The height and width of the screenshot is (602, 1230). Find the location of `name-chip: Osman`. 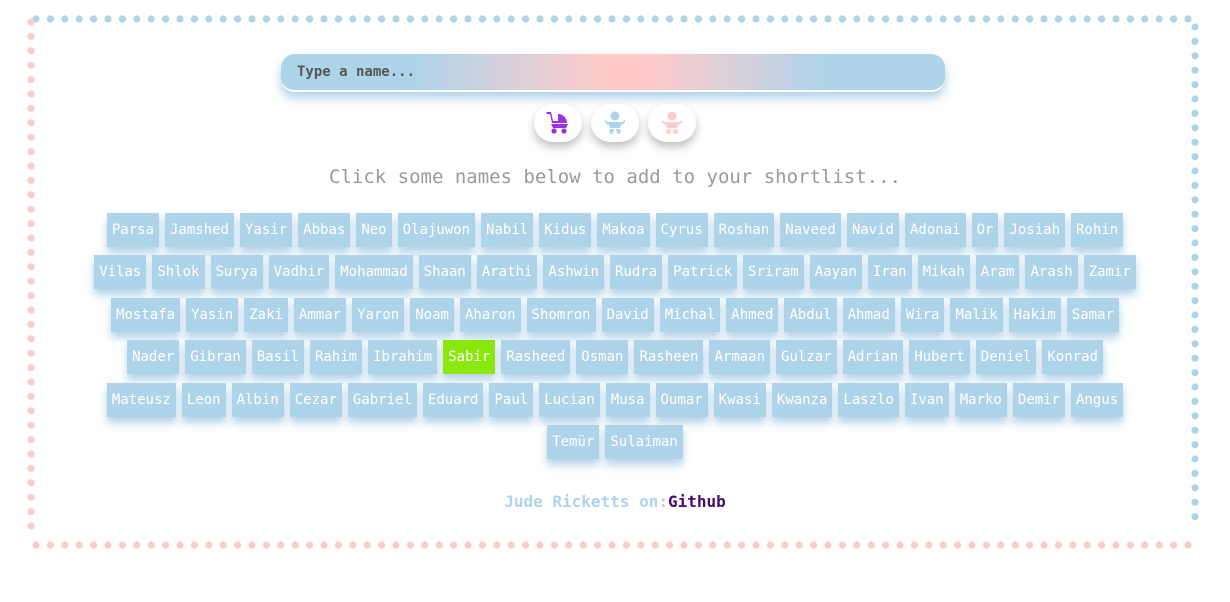

name-chip: Osman is located at coordinates (602, 357).